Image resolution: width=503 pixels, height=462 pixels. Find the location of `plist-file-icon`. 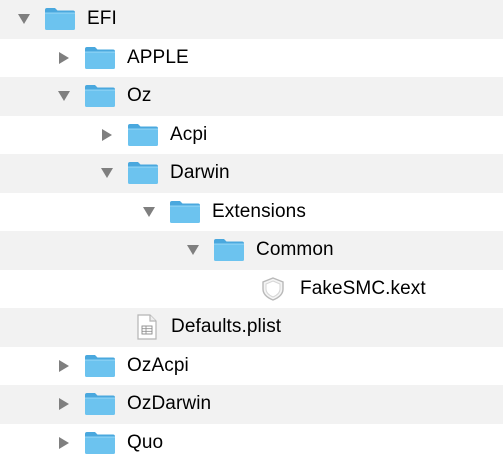

plist-file-icon is located at coordinates (147, 327).